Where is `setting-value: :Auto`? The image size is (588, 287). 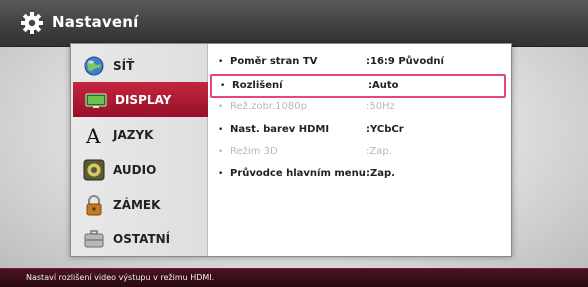 setting-value: :Auto is located at coordinates (383, 85).